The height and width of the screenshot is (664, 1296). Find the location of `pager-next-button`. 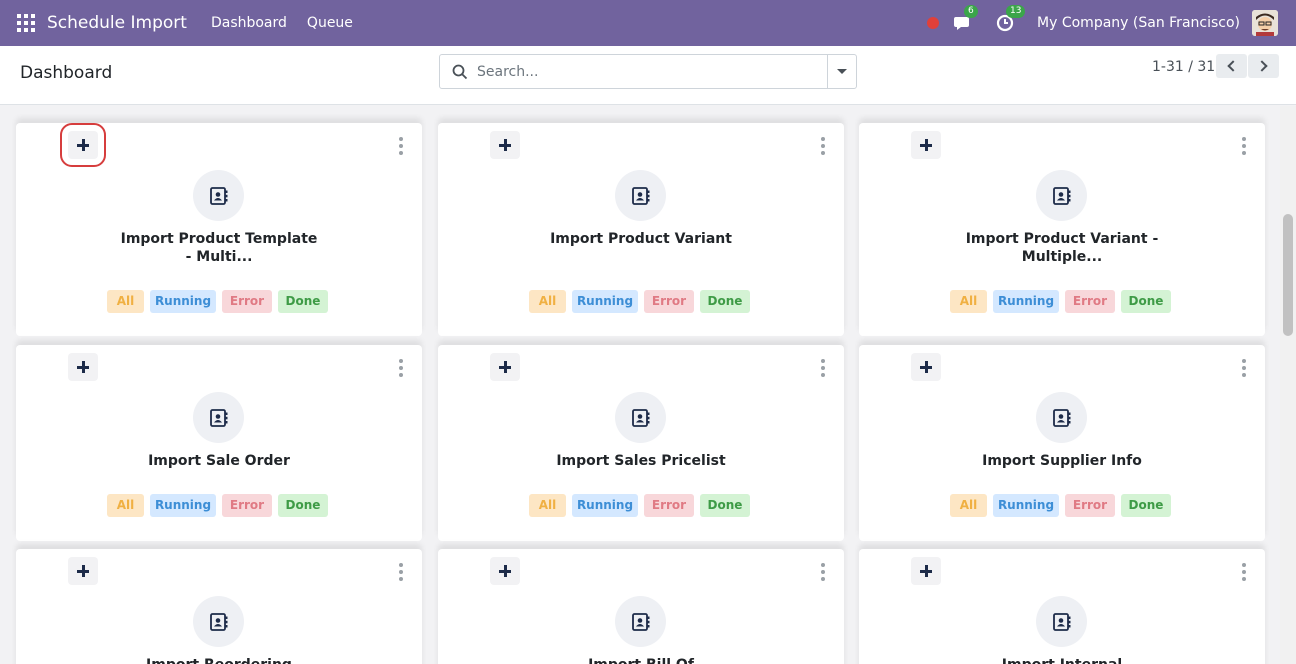

pager-next-button is located at coordinates (1263, 66).